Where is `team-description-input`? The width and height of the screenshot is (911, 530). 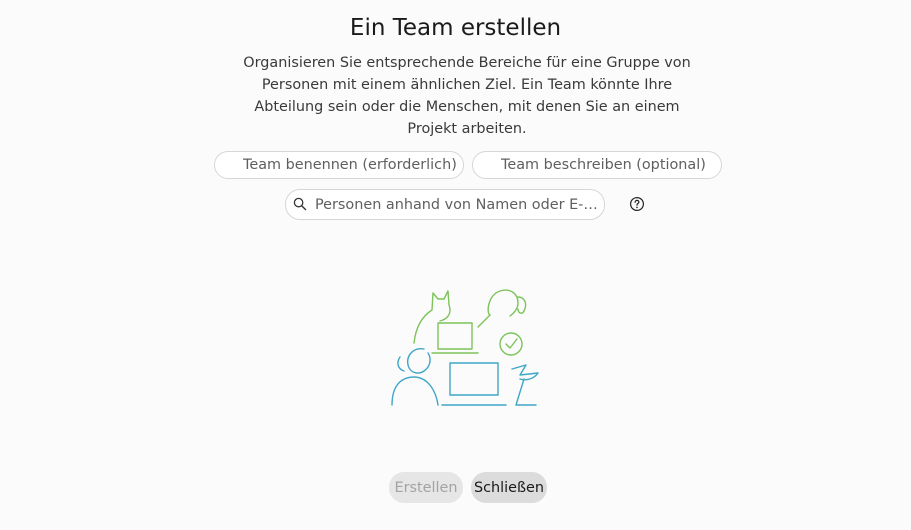
team-description-input is located at coordinates (597, 165).